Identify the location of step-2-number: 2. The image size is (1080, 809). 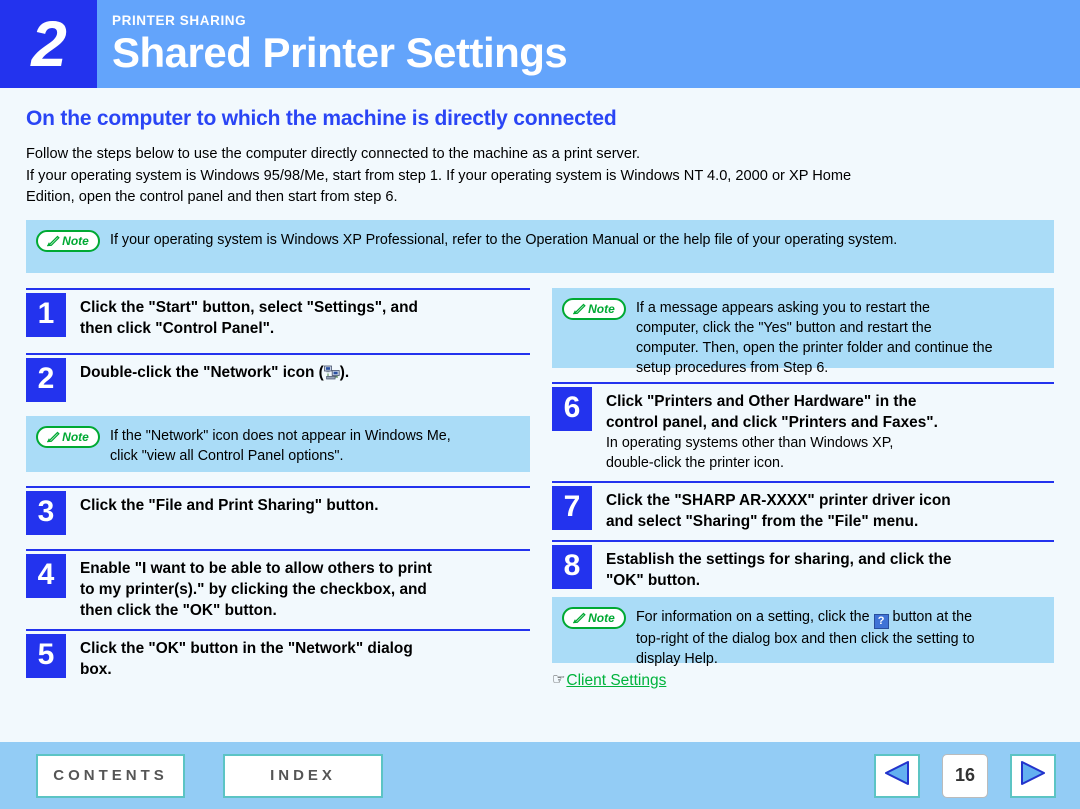
(46, 379).